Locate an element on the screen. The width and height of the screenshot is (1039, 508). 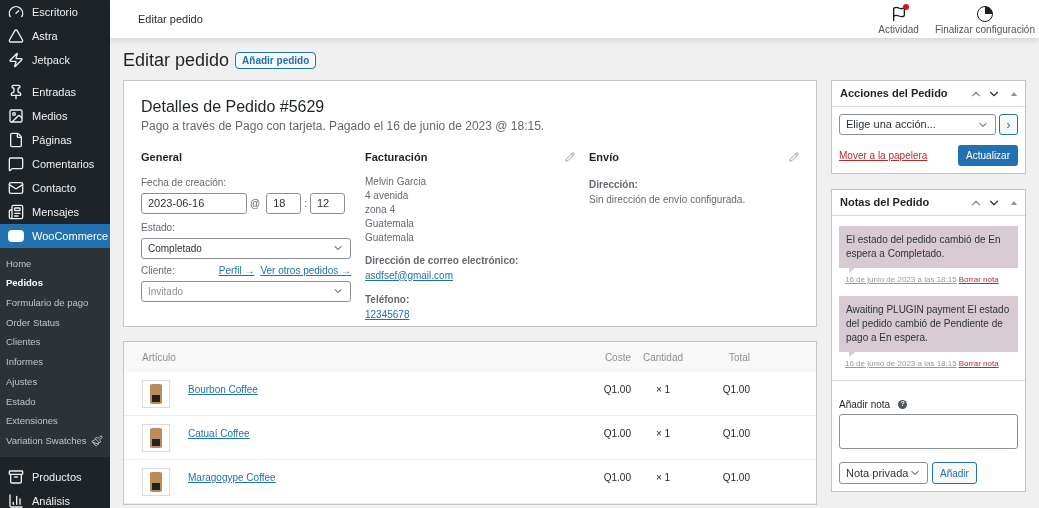
message-list-icon is located at coordinates (16, 212).